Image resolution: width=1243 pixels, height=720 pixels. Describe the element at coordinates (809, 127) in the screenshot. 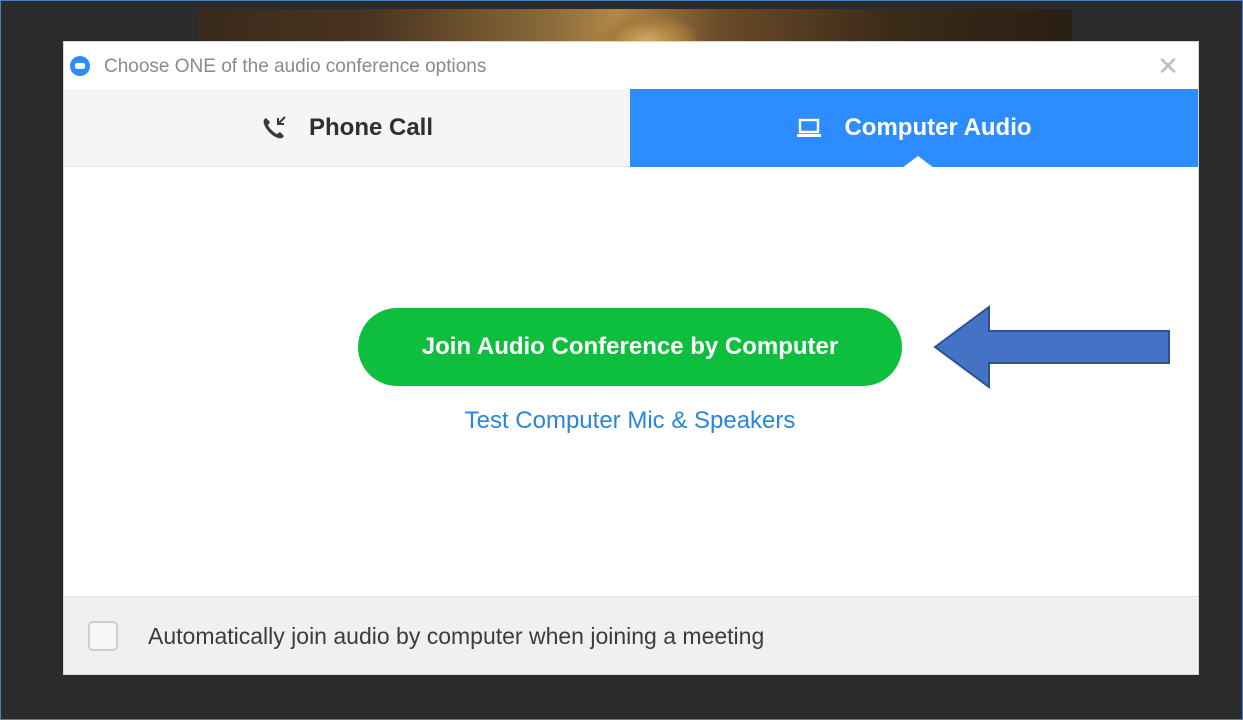

I see `laptop-icon` at that location.